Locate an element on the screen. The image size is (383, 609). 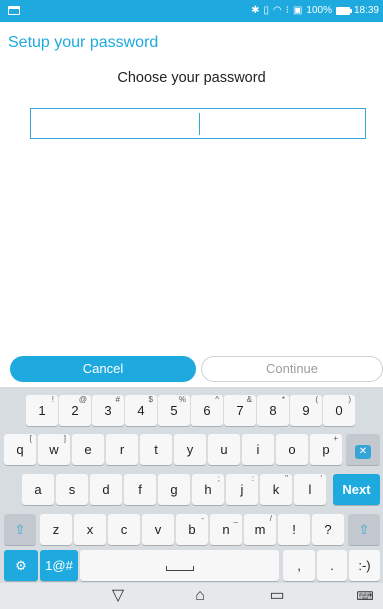
key-s: s is located at coordinates (72, 489).